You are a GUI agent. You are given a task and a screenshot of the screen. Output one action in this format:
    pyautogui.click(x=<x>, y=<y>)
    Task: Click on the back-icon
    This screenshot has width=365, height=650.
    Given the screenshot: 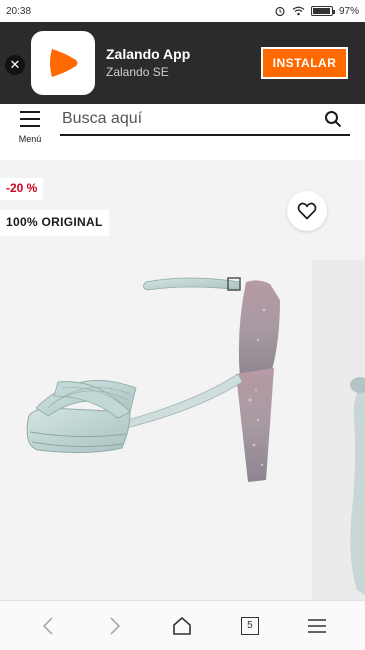 What is the action you would take?
    pyautogui.click(x=47, y=625)
    